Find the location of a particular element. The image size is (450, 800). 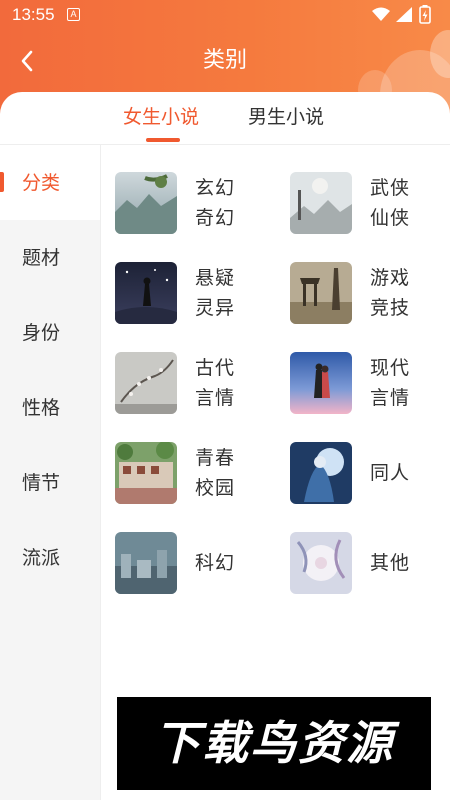

category-item-ancient-romance: 古代 言情 is located at coordinates (200, 384).